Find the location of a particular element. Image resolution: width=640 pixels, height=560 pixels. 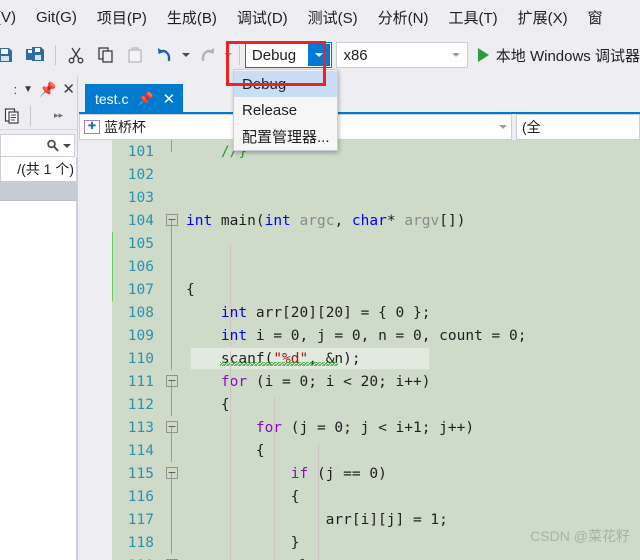

undo-dropdown-caret is located at coordinates (186, 55).